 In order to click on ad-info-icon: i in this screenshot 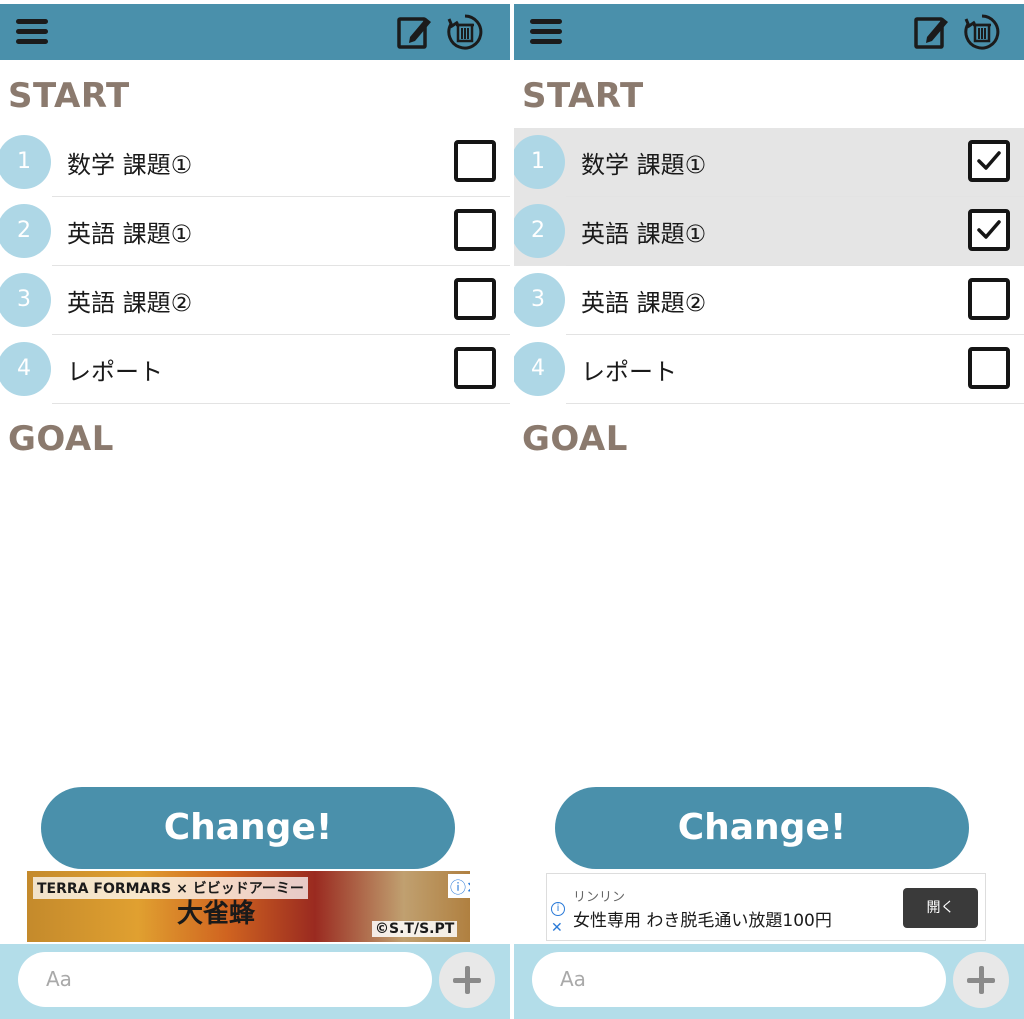, I will do `click(558, 909)`.